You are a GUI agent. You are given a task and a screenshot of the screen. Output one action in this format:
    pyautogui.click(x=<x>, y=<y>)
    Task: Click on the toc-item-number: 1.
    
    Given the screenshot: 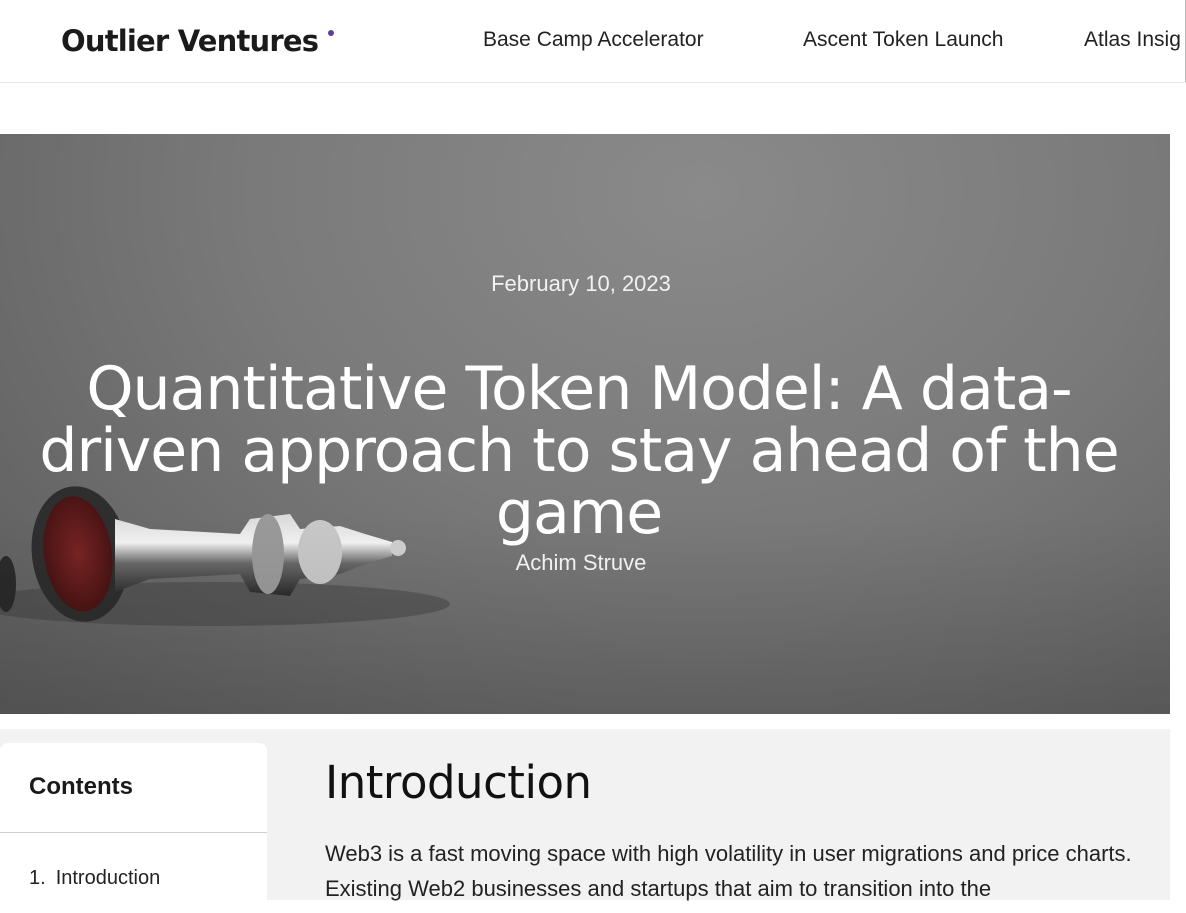 What is the action you would take?
    pyautogui.click(x=37, y=878)
    